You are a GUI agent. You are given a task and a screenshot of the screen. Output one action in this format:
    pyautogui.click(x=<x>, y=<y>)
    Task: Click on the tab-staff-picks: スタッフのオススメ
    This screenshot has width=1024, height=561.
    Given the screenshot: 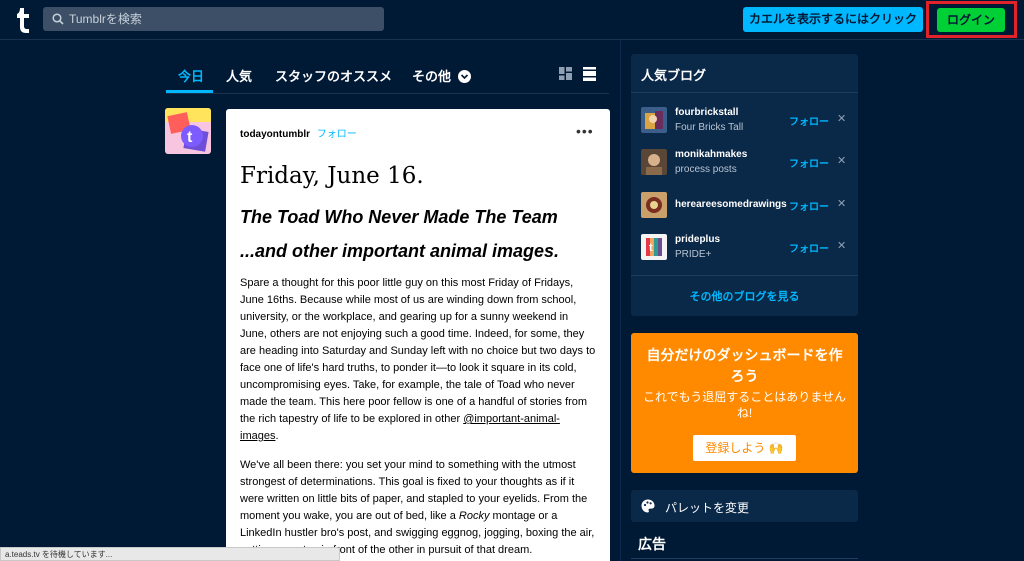 What is the action you would take?
    pyautogui.click(x=333, y=75)
    